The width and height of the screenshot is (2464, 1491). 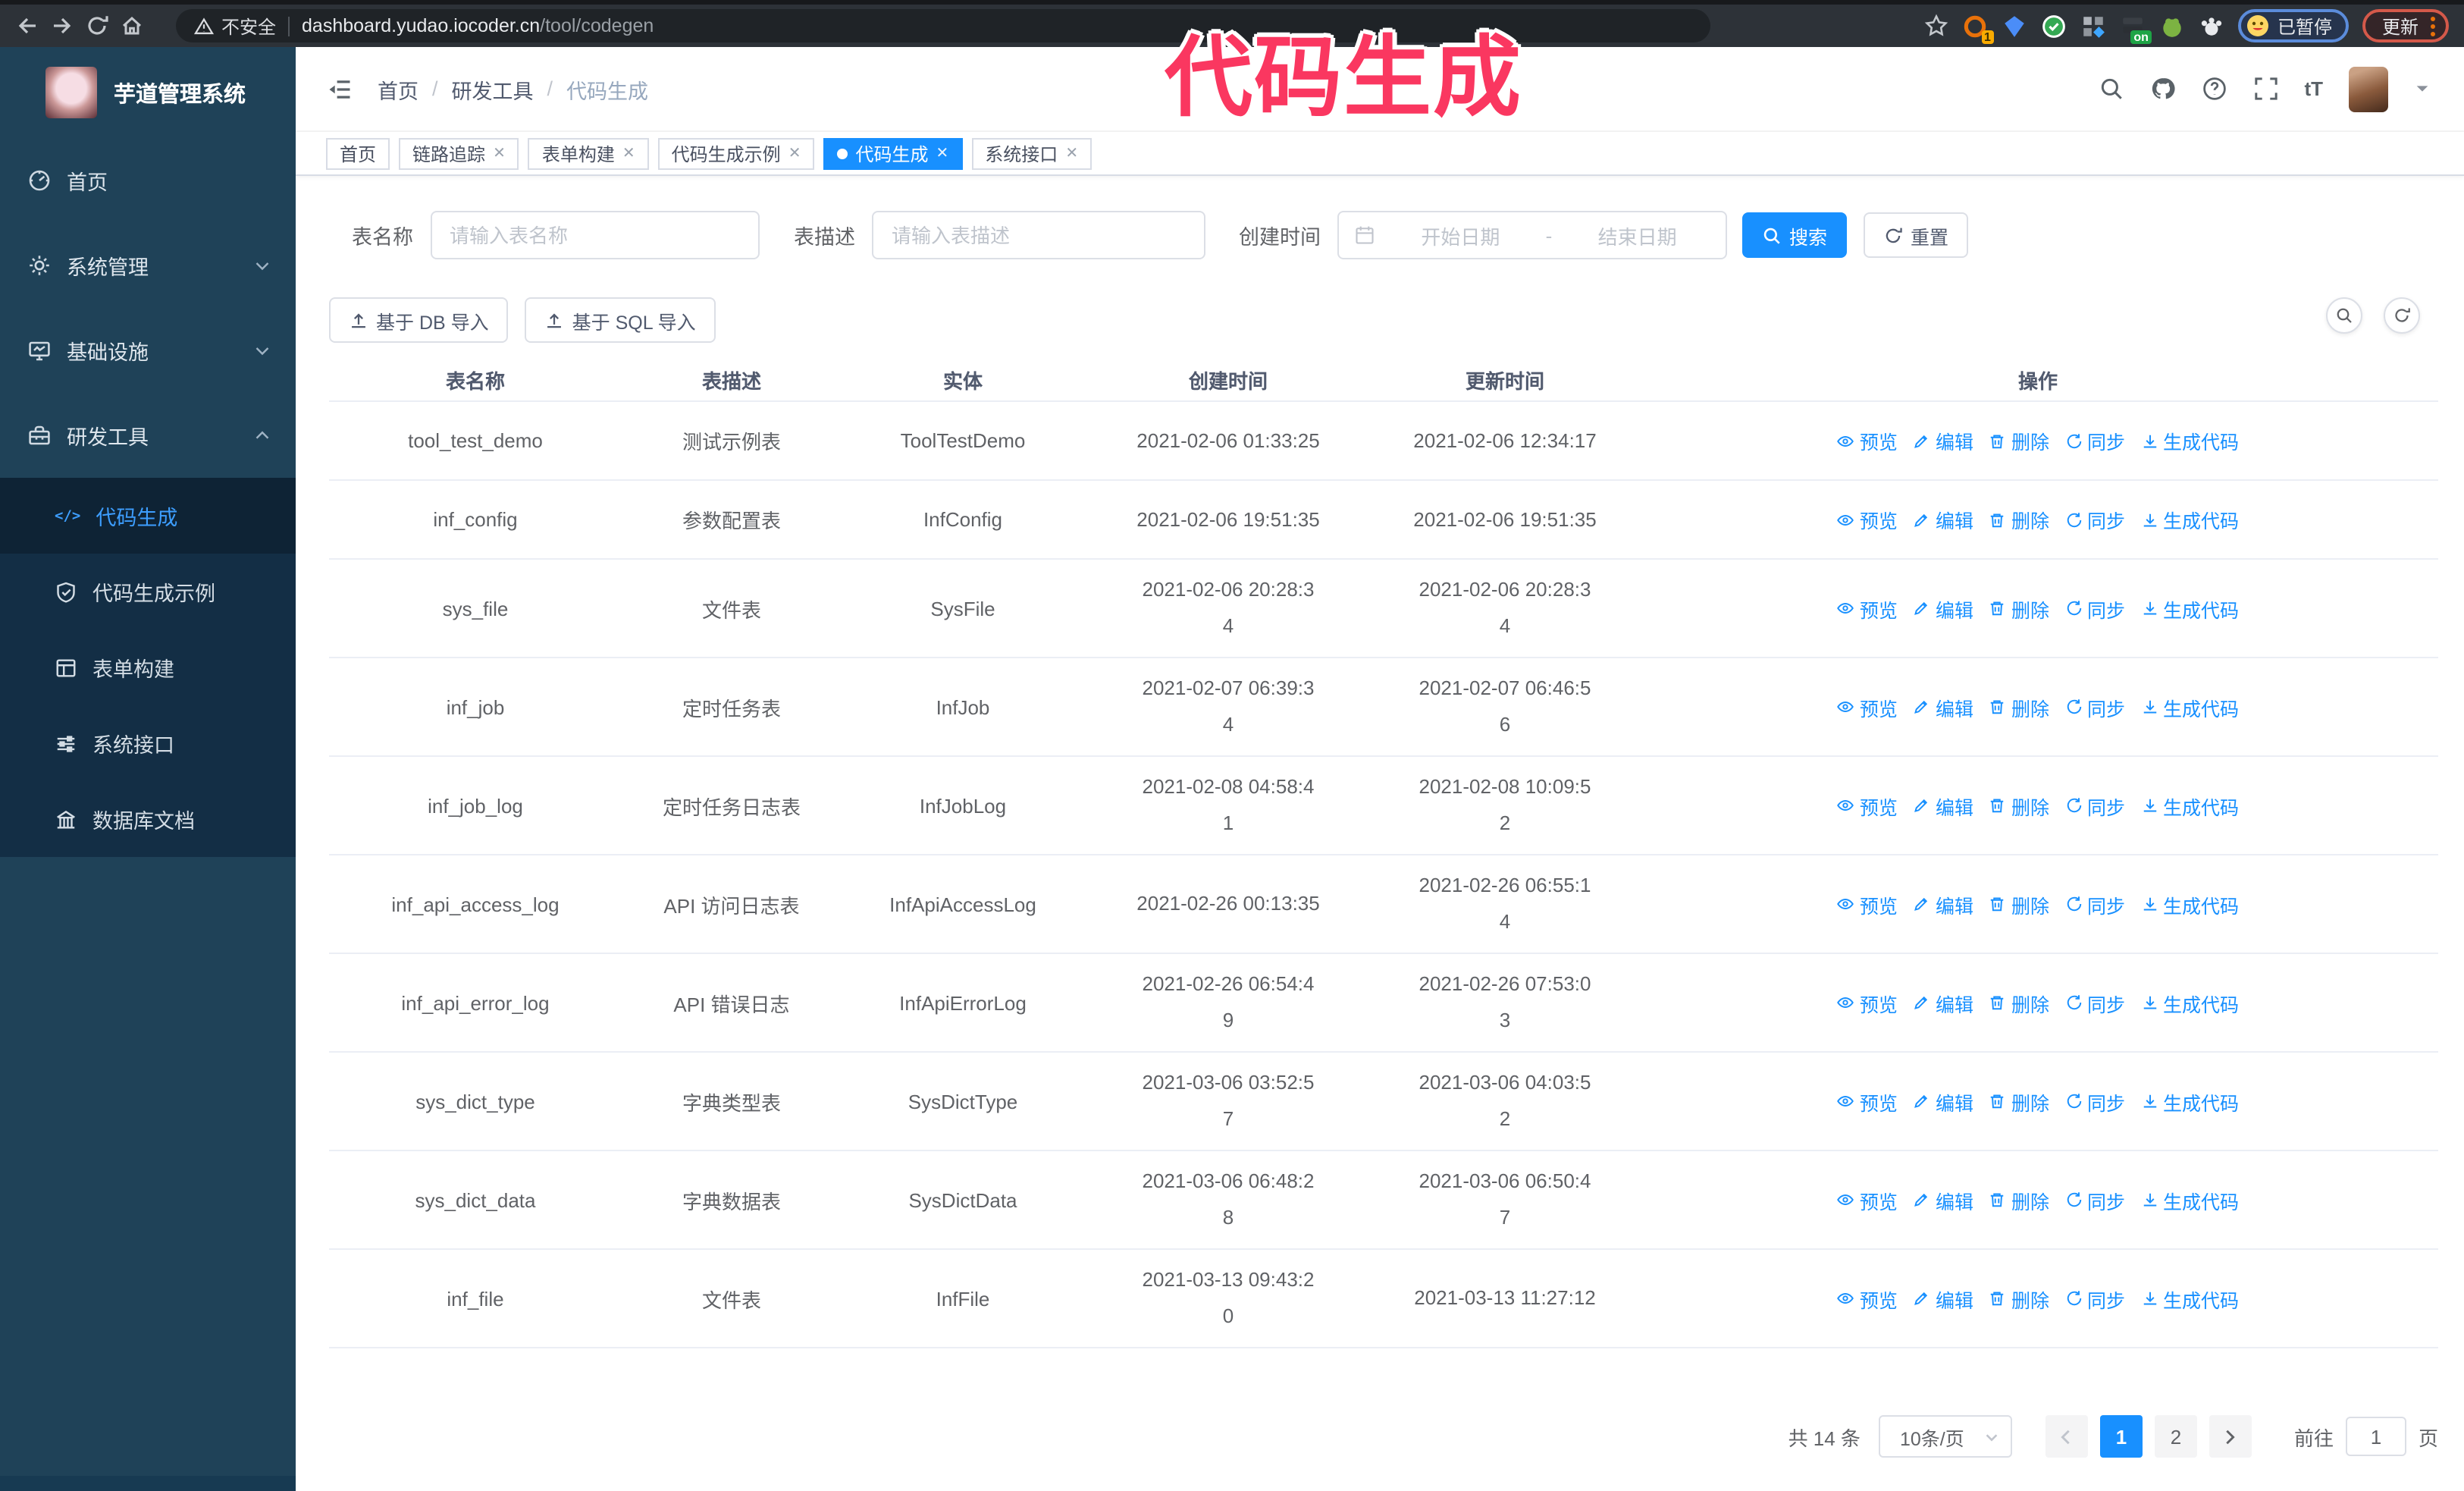 What do you see at coordinates (2014, 26) in the screenshot?
I see `extension-gem-icon` at bounding box center [2014, 26].